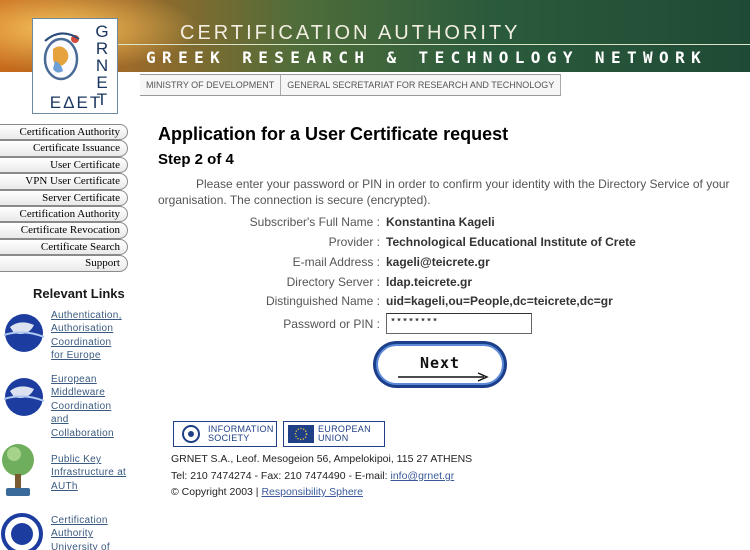 This screenshot has height=550, width=750. Describe the element at coordinates (191, 434) in the screenshot. I see `information-society-icon` at that location.